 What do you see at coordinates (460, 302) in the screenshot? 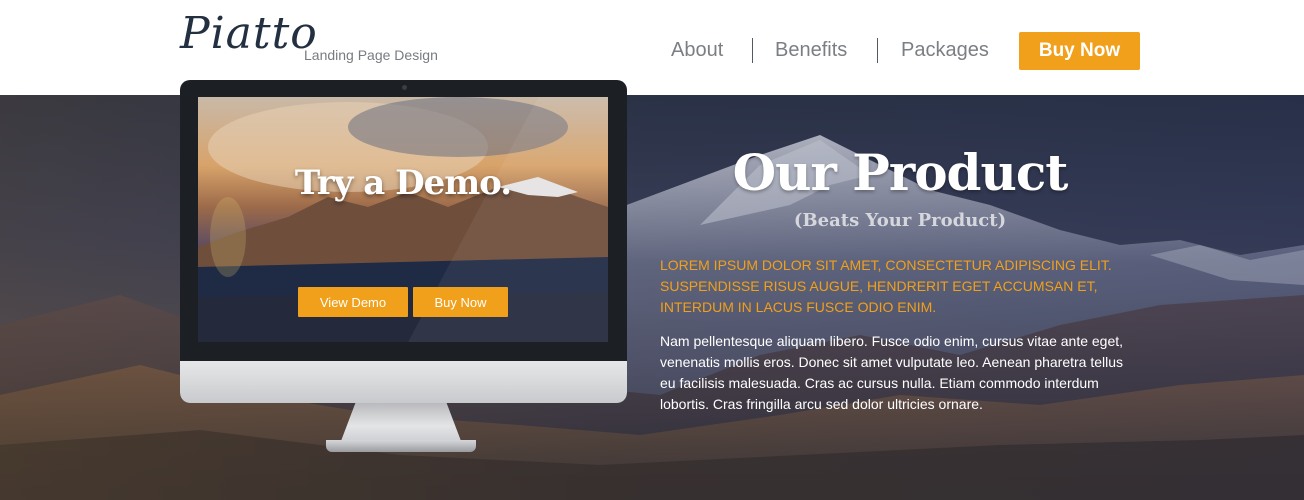
I see `demo-buy-now-button: Buy Now` at bounding box center [460, 302].